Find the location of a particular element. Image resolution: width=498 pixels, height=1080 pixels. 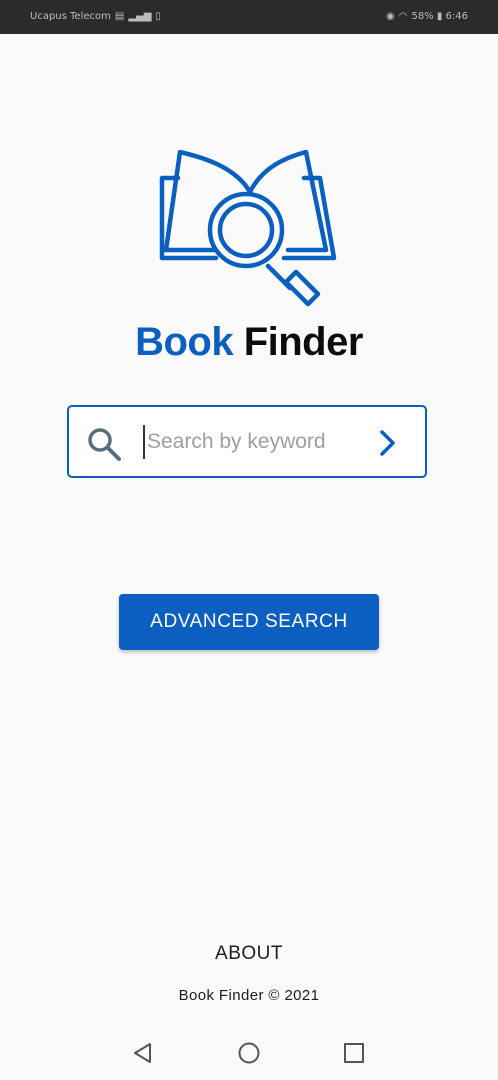

status-left: Ucapus Telecom ▤ ▂▄▆ ▯ is located at coordinates (95, 17).